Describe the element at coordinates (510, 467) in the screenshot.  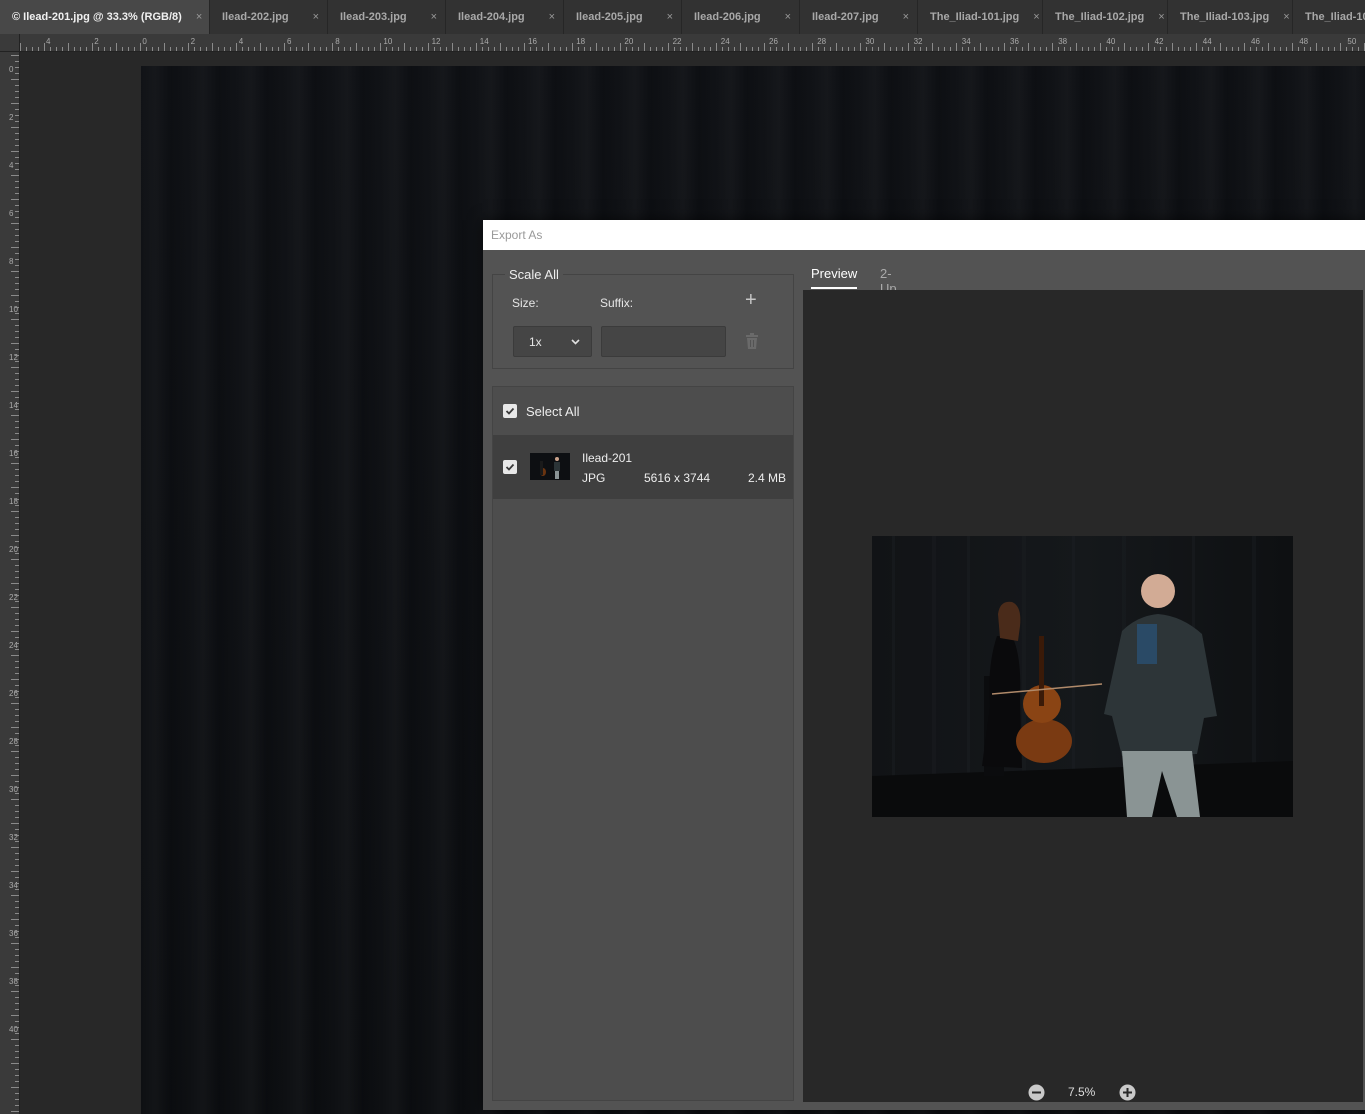
I see `asset-checkbox` at that location.